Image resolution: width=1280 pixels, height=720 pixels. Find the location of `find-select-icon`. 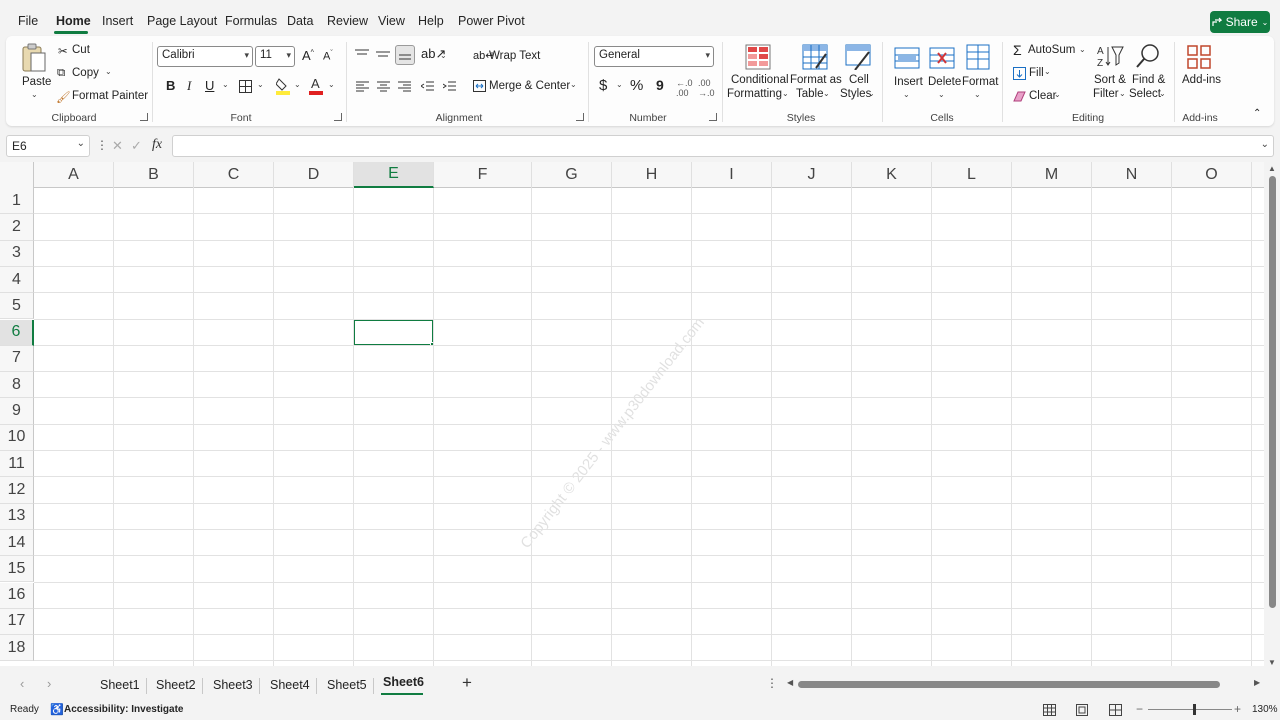

find-select-icon is located at coordinates (1148, 56).